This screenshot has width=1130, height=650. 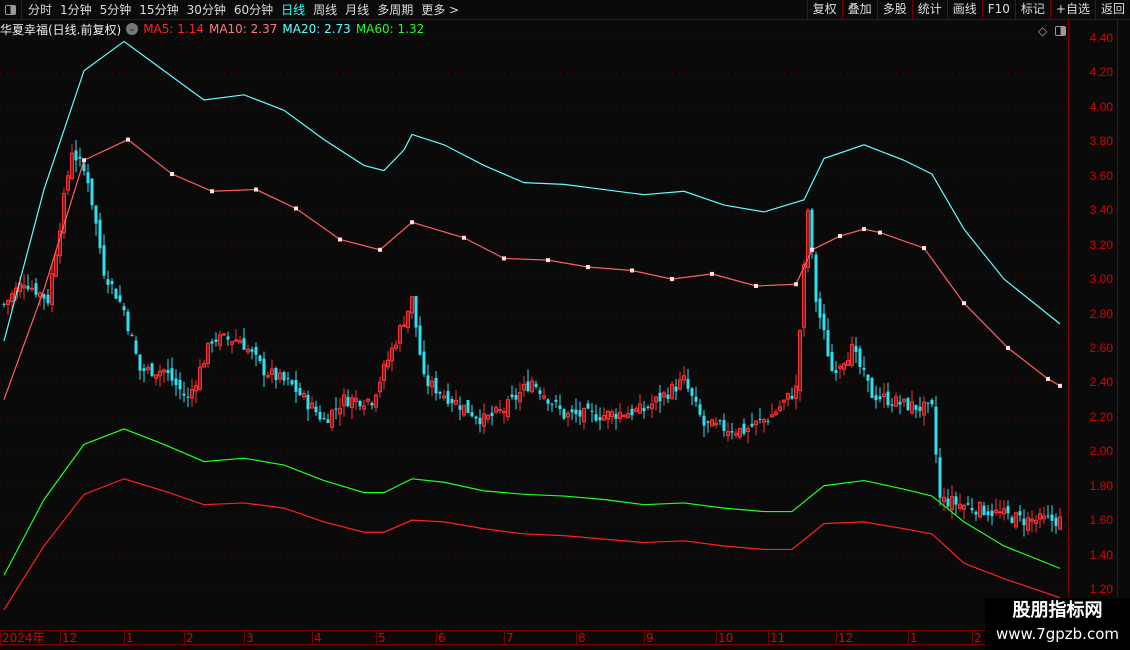 I want to click on period-tab: 日线, so click(x=293, y=9).